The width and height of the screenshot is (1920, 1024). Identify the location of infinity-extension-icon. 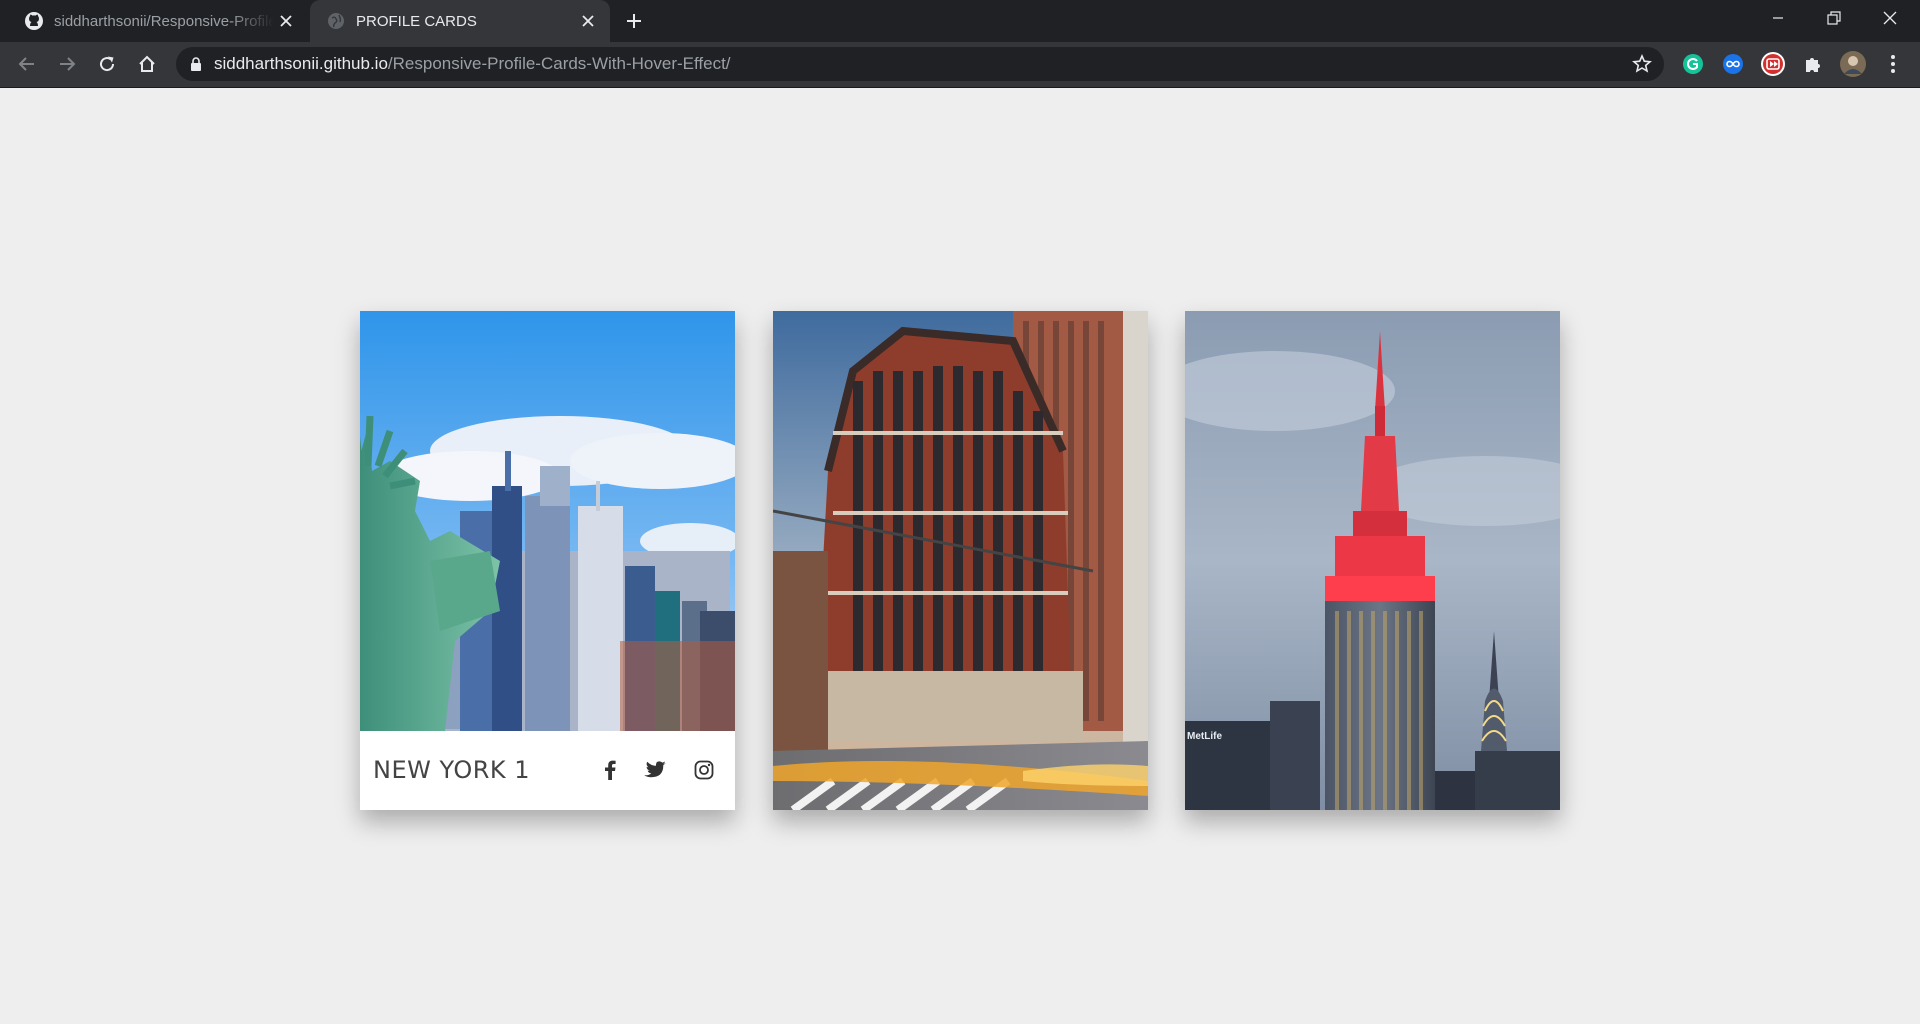
(1733, 64).